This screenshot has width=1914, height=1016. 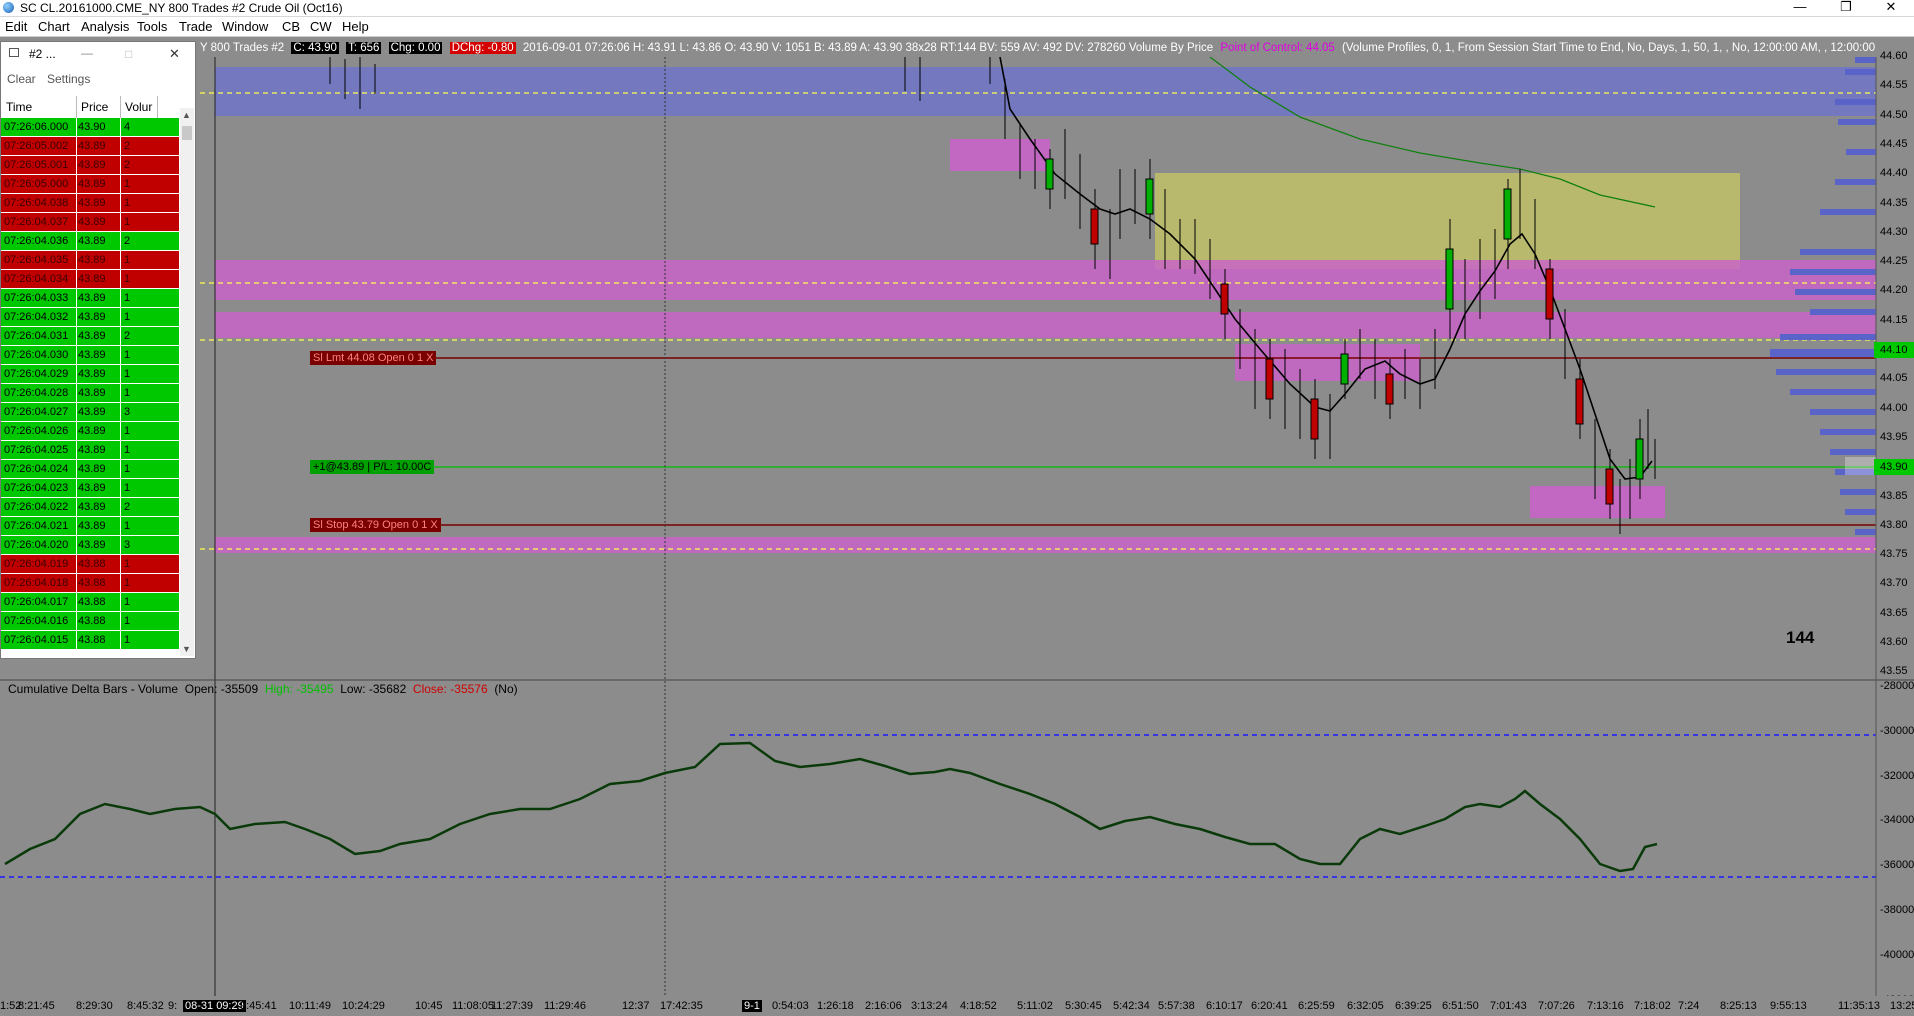 I want to click on table-row: 07:26:05.000 43.89 1, so click(x=90, y=184).